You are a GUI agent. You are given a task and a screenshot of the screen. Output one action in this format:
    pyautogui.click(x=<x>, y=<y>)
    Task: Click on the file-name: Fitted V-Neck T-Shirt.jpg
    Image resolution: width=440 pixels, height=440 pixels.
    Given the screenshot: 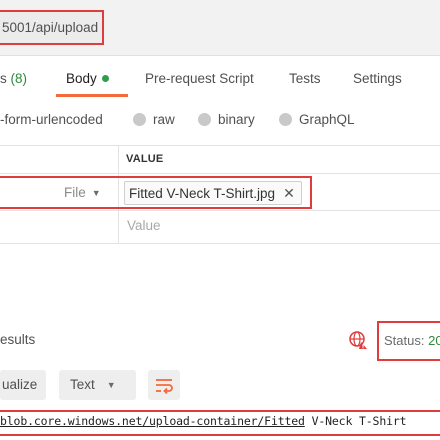 What is the action you would take?
    pyautogui.click(x=202, y=193)
    